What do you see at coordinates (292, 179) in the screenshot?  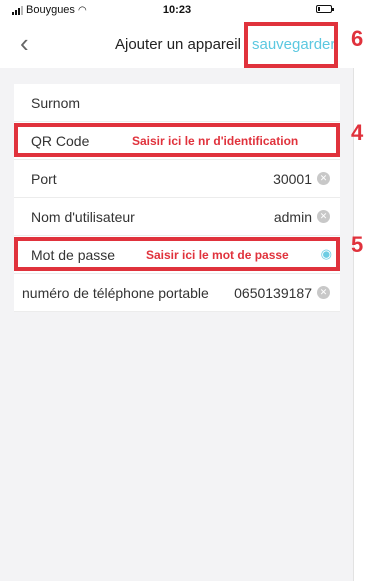 I see `port-value: 30001` at bounding box center [292, 179].